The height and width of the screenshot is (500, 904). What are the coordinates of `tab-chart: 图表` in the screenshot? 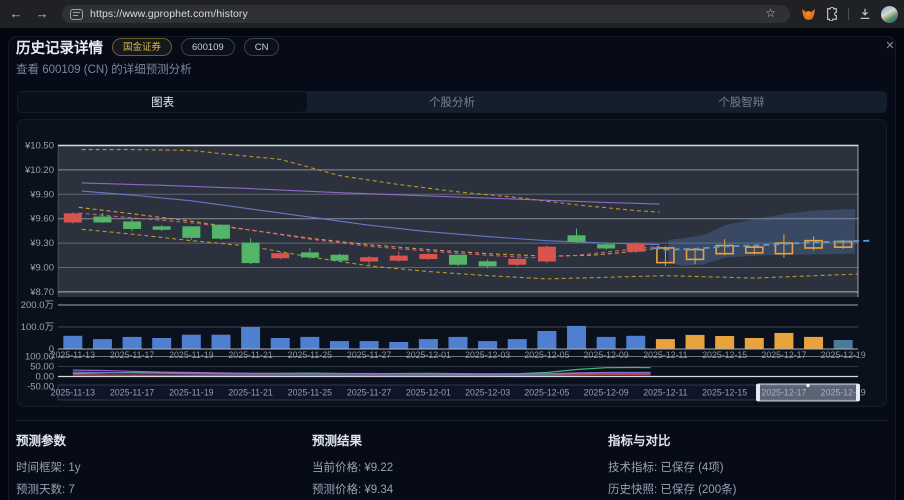 It's located at (163, 102).